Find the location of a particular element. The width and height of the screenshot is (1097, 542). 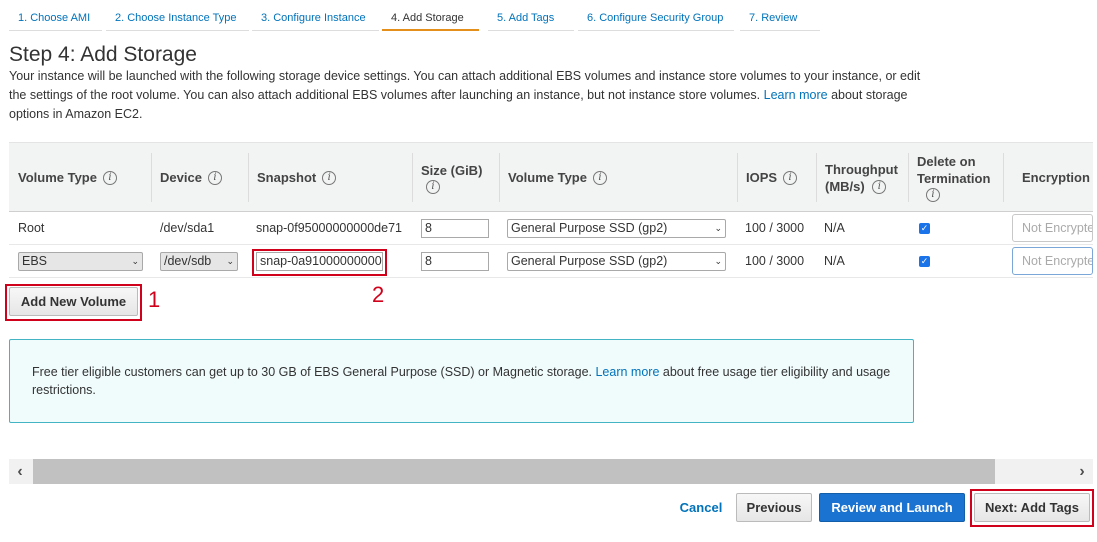

root-encryption-select: Not Encrypted is located at coordinates (1052, 228).